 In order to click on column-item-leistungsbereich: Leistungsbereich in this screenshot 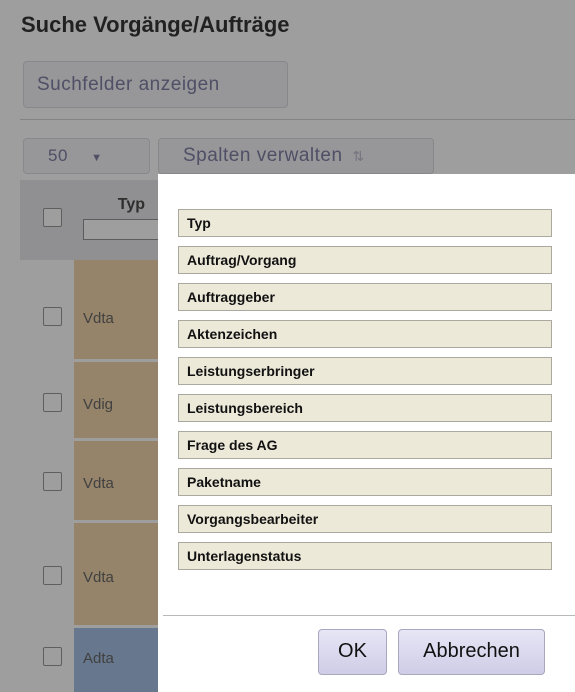, I will do `click(365, 408)`.